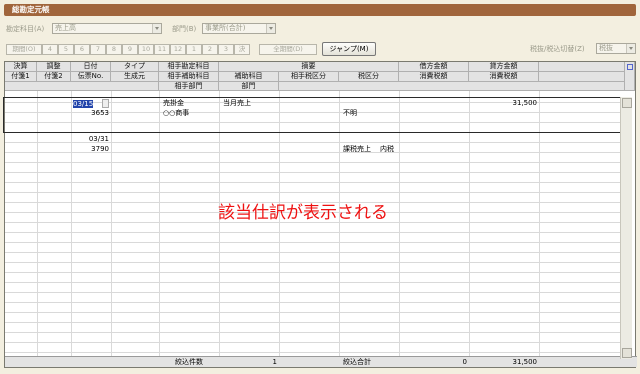 This screenshot has height=374, width=640. Describe the element at coordinates (504, 77) in the screenshot. I see `header-credit-tax: 消費税額` at that location.